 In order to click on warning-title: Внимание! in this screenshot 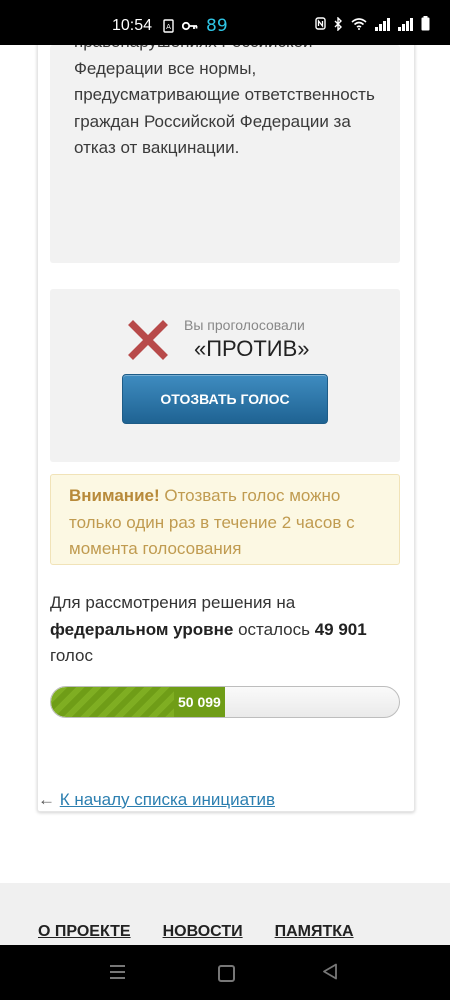, I will do `click(114, 495)`.